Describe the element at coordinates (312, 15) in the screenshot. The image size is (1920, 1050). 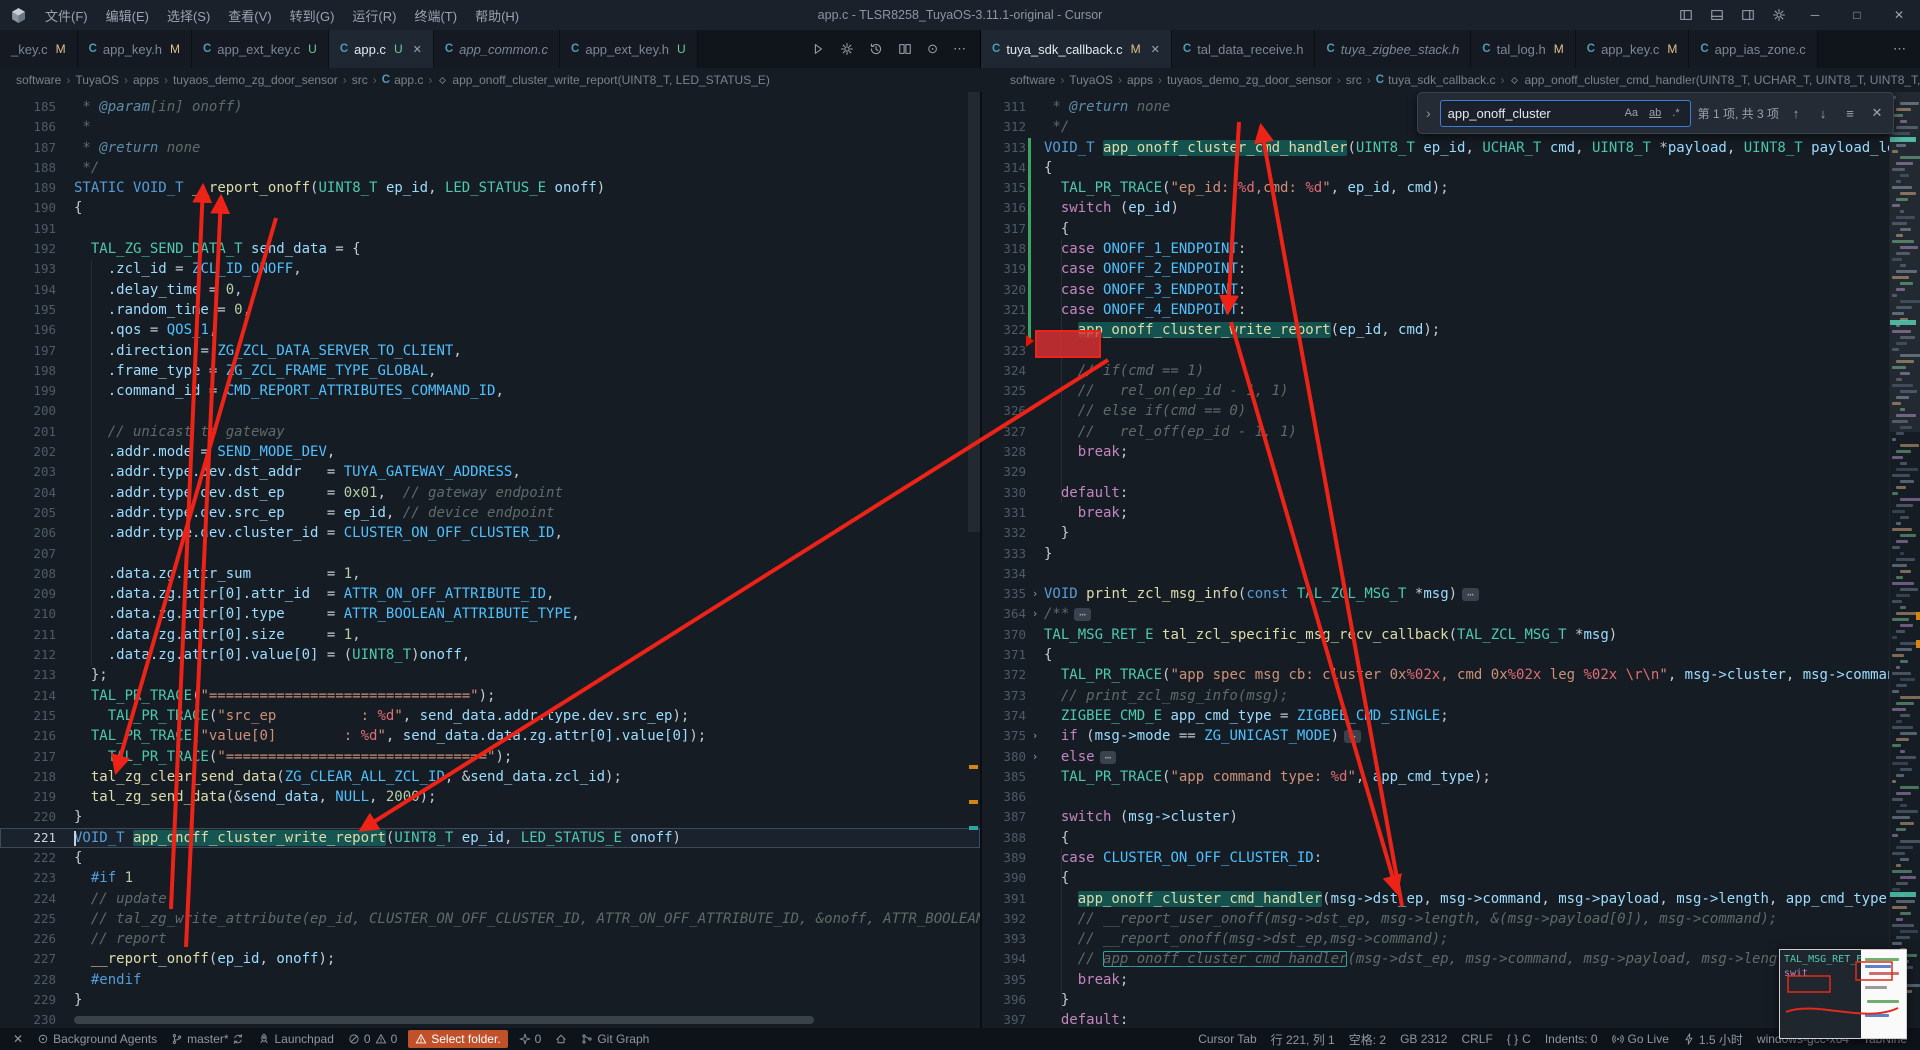
I see `menu-G: 转到(G)` at that location.